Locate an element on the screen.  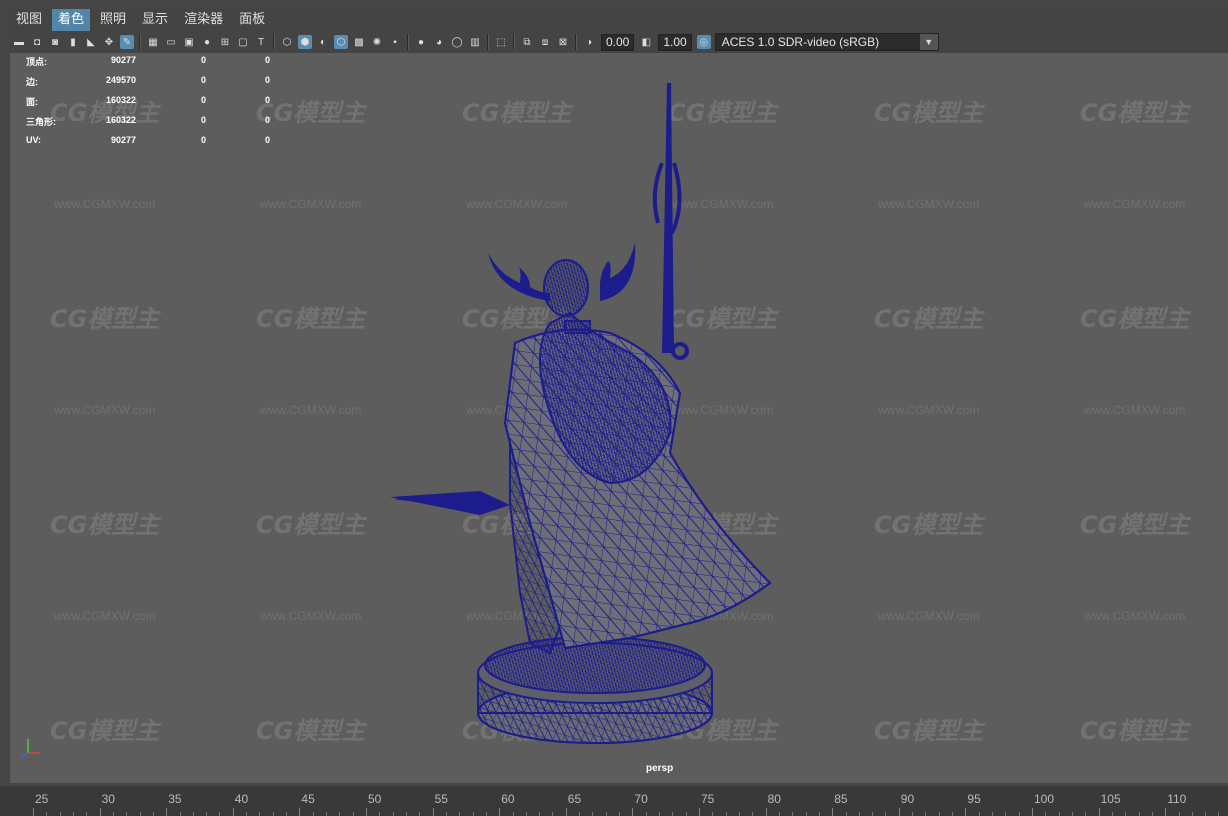
xray-active-icon: ⧈ is located at coordinates (545, 42).